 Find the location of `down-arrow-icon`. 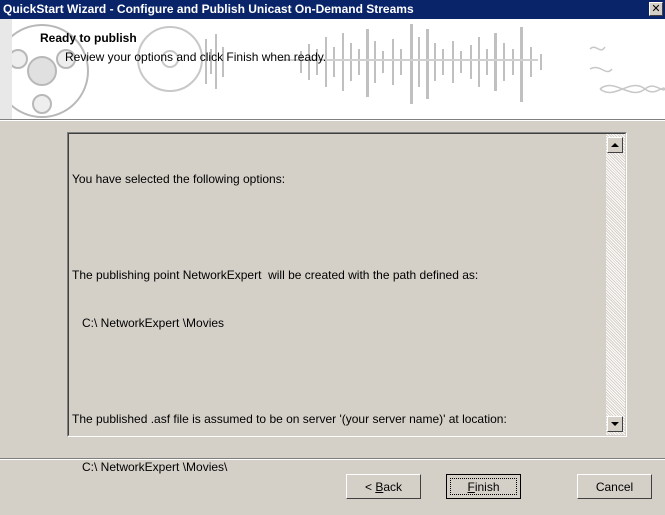

down-arrow-icon is located at coordinates (615, 424).